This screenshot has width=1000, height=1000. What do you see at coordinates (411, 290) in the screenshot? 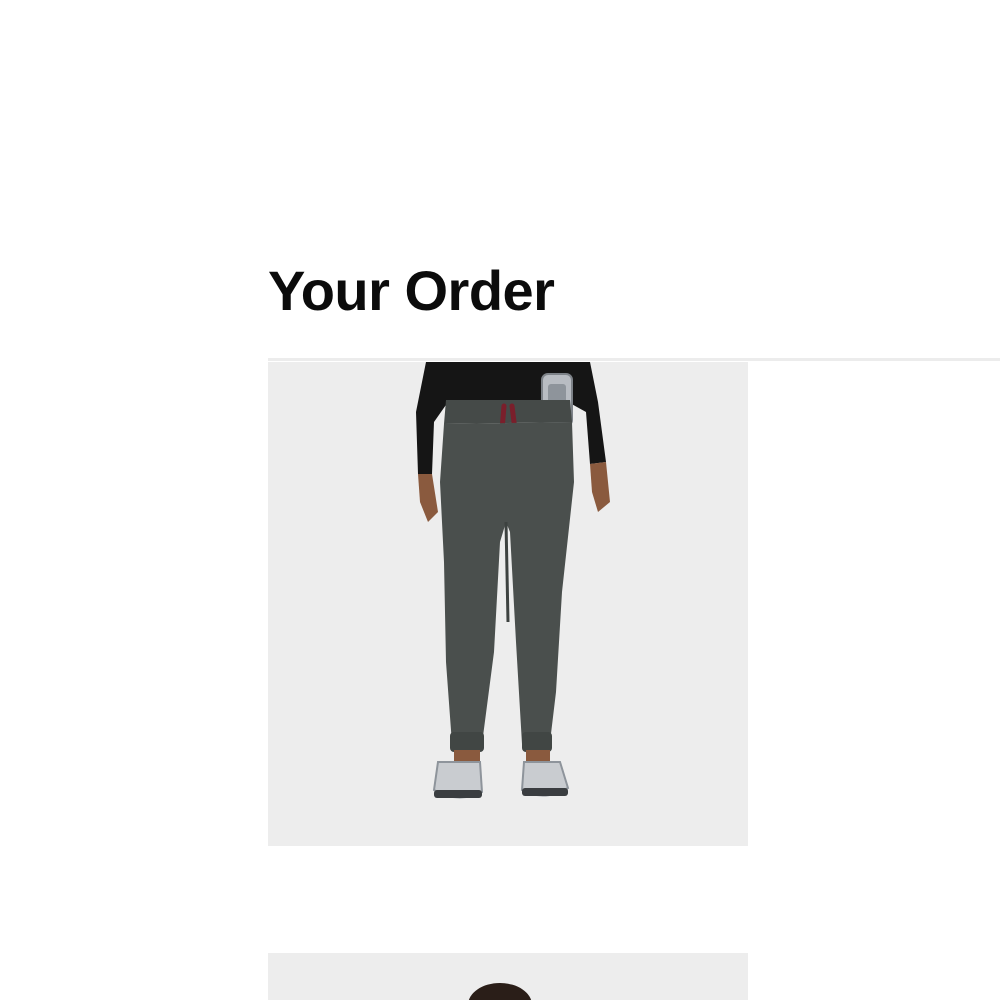
I see `order-title: Your Order` at bounding box center [411, 290].